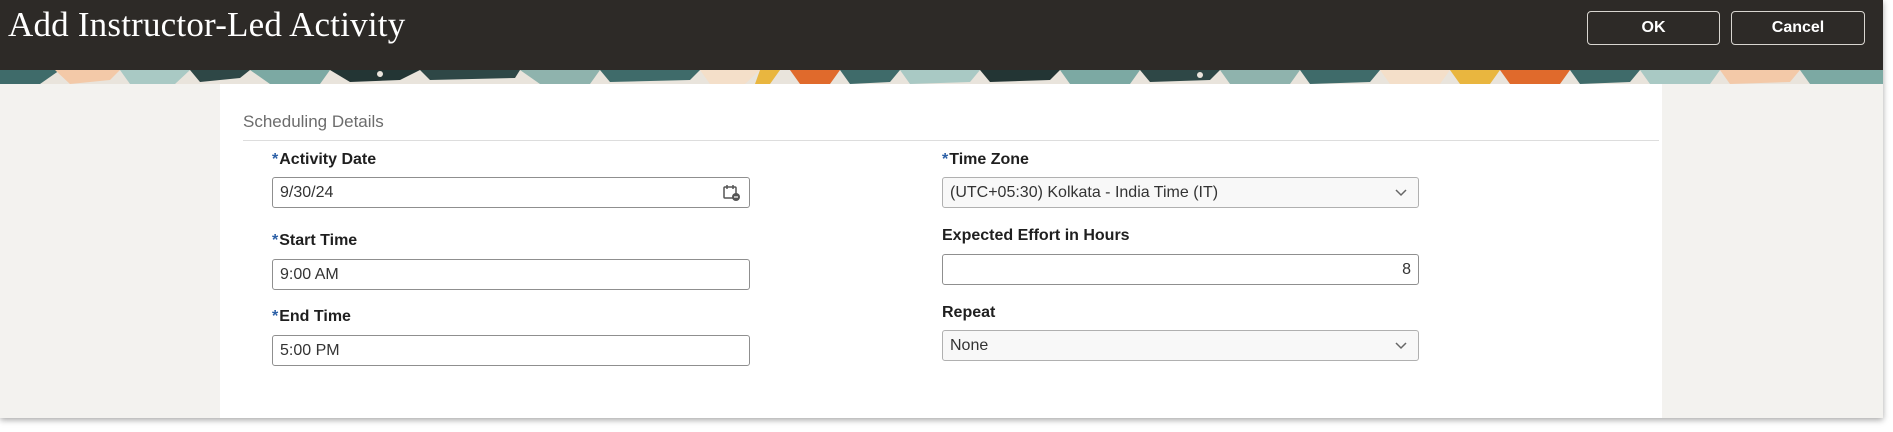  What do you see at coordinates (1180, 269) in the screenshot?
I see `expected-effort-field: 8` at bounding box center [1180, 269].